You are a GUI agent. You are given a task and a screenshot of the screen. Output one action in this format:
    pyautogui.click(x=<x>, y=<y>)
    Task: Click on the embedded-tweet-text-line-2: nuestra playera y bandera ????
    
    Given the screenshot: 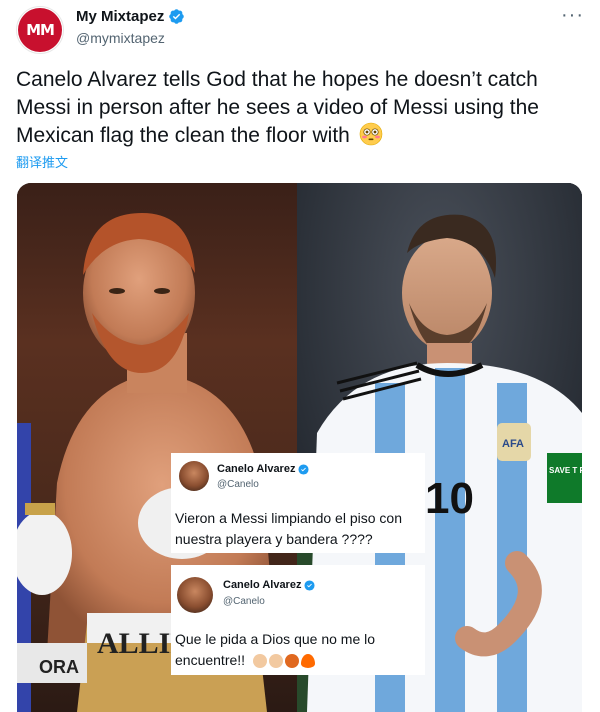 What is the action you would take?
    pyautogui.click(x=274, y=539)
    